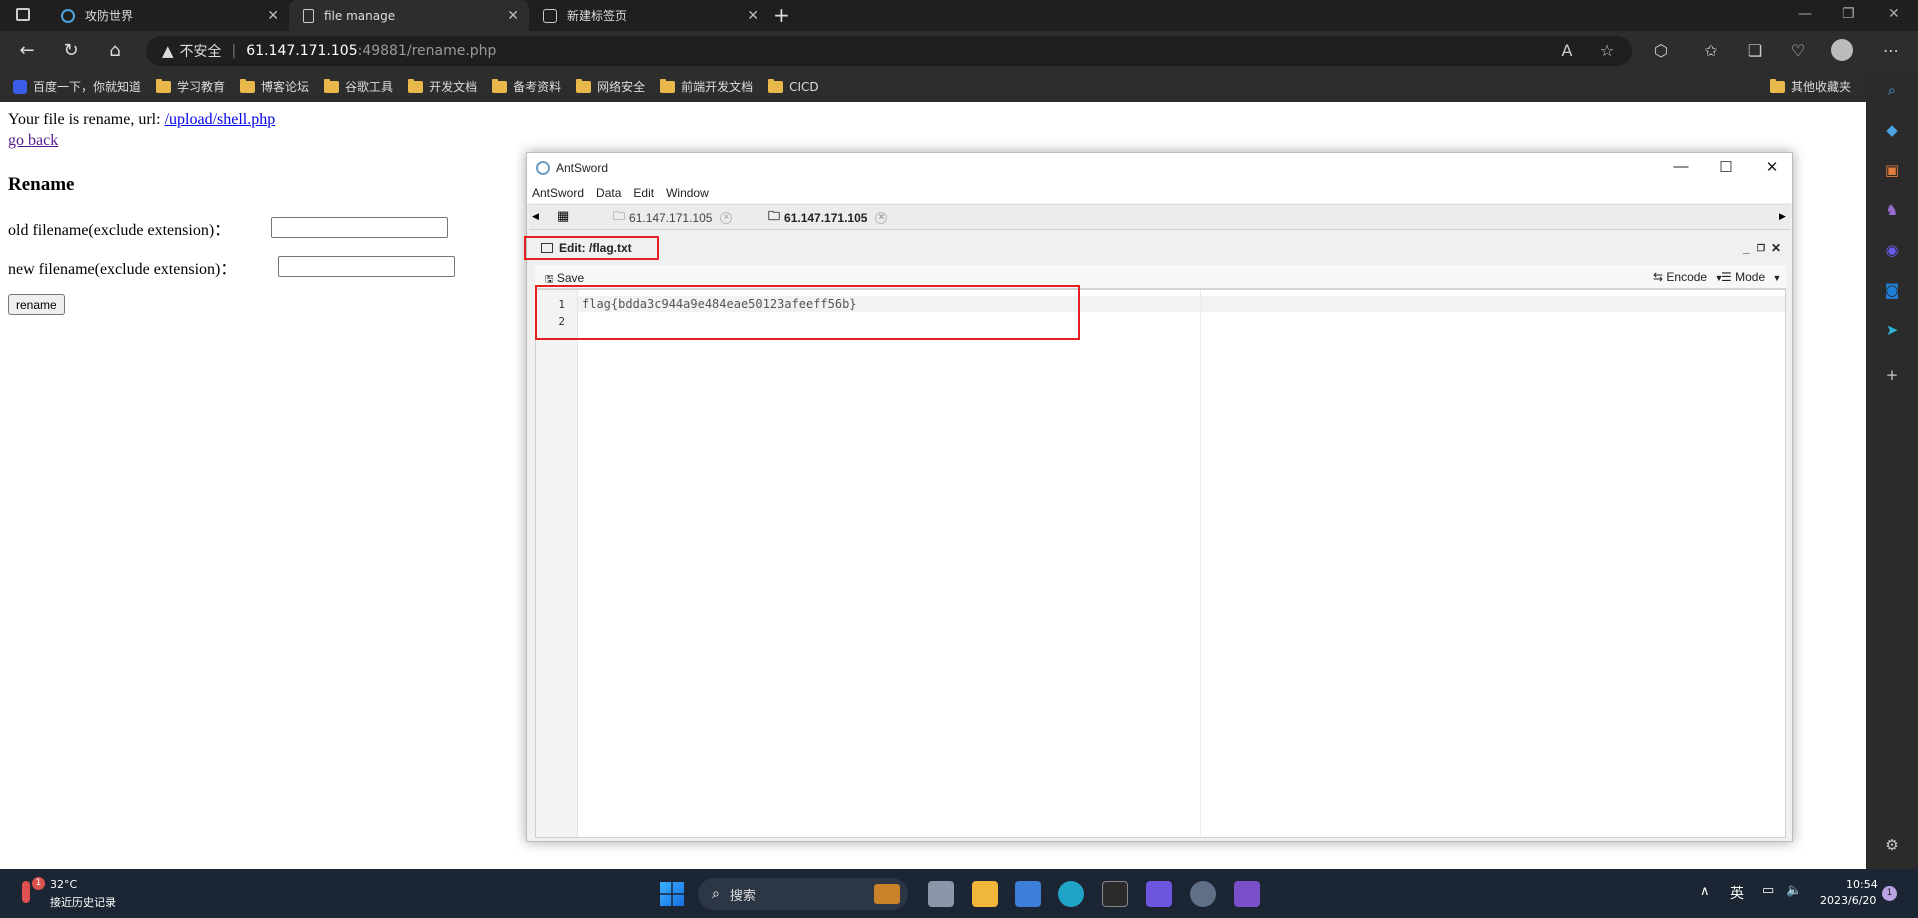  What do you see at coordinates (1203, 894) in the screenshot?
I see `antsword-taskbar-icon` at bounding box center [1203, 894].